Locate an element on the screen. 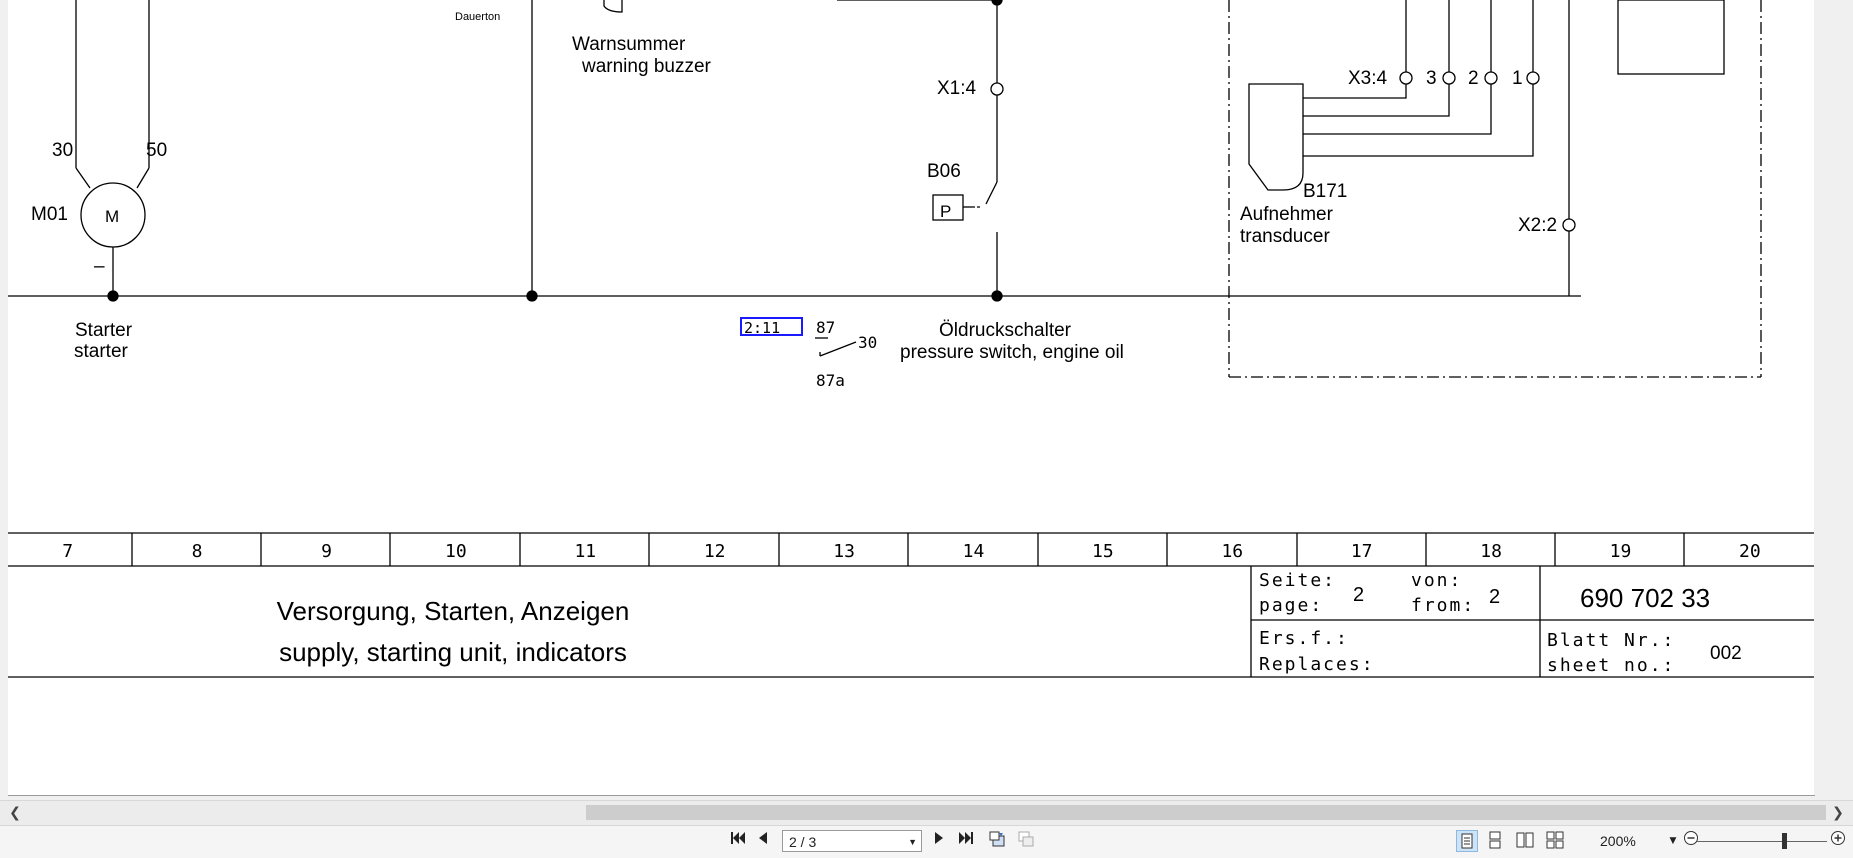  terminal-50-label: 50 is located at coordinates (156, 150).